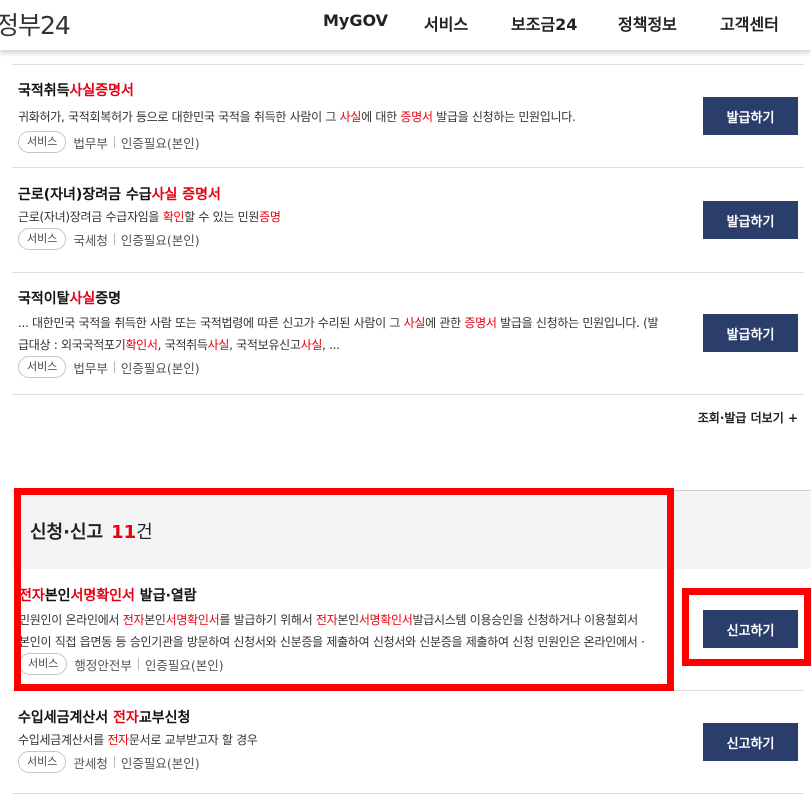 The height and width of the screenshot is (812, 811). I want to click on item-meta: 서비스 국세청 인증필요(본인), so click(348, 239).